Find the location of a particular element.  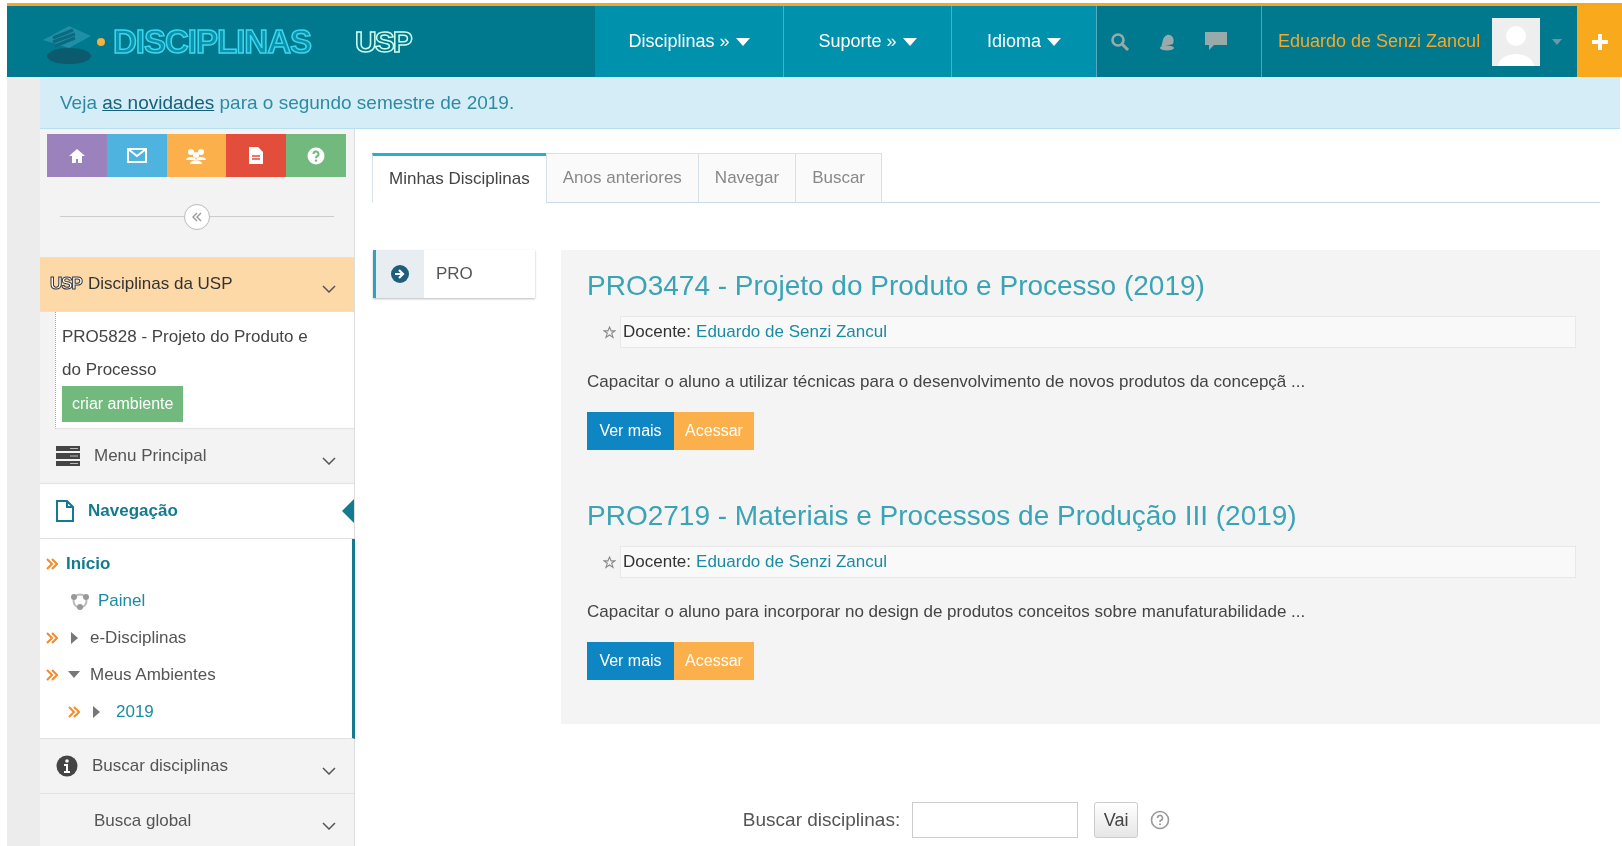

home-icon is located at coordinates (76, 155).